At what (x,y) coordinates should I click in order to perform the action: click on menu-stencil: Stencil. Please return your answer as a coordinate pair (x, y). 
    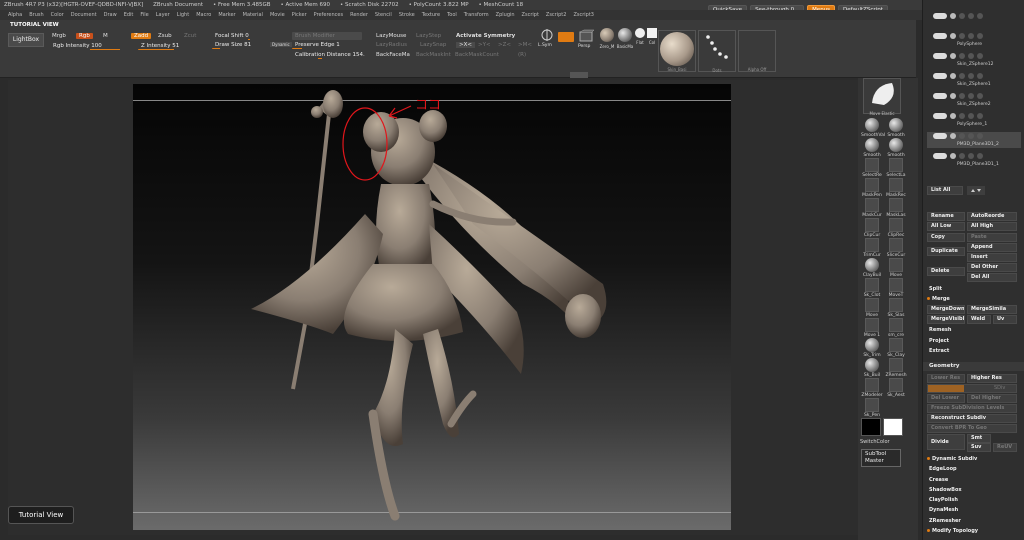
    Looking at the image, I should click on (383, 15).